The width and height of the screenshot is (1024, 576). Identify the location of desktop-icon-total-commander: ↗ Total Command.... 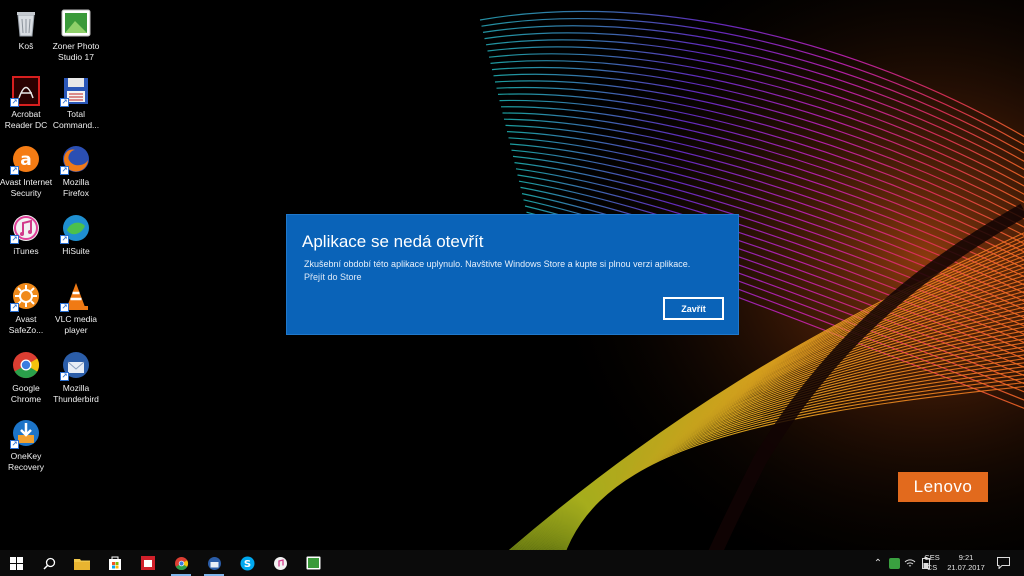
(76, 104).